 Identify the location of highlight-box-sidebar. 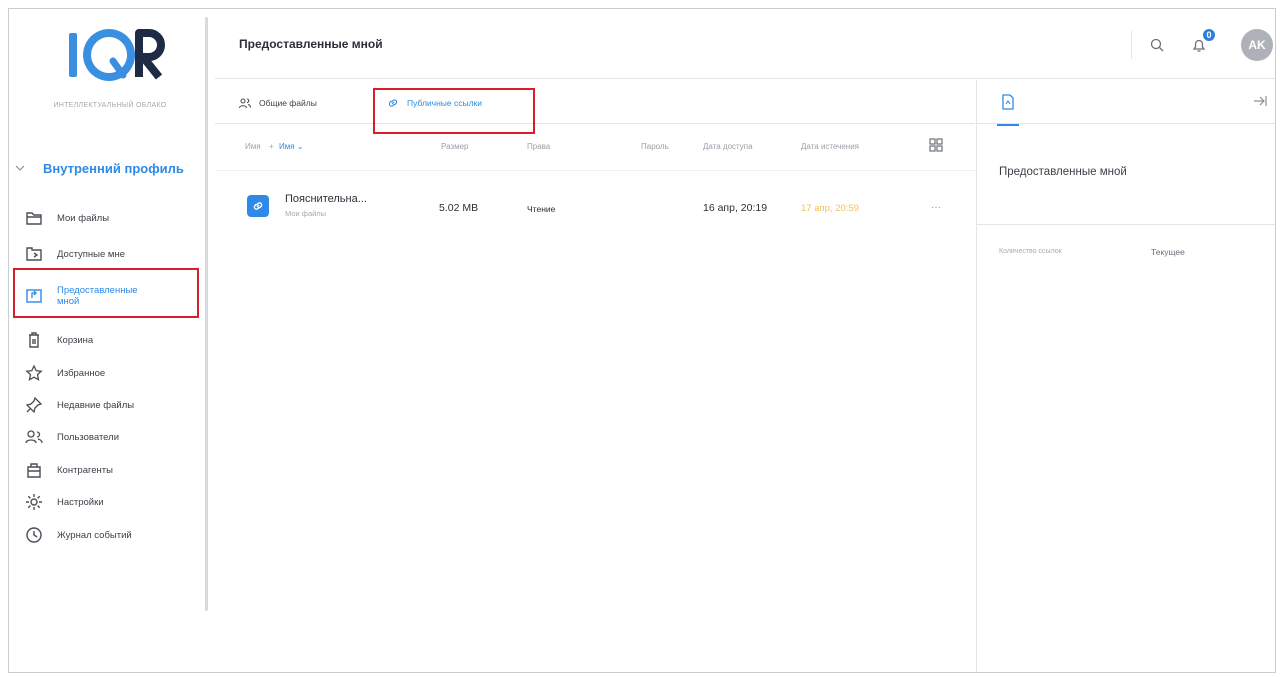
(106, 293).